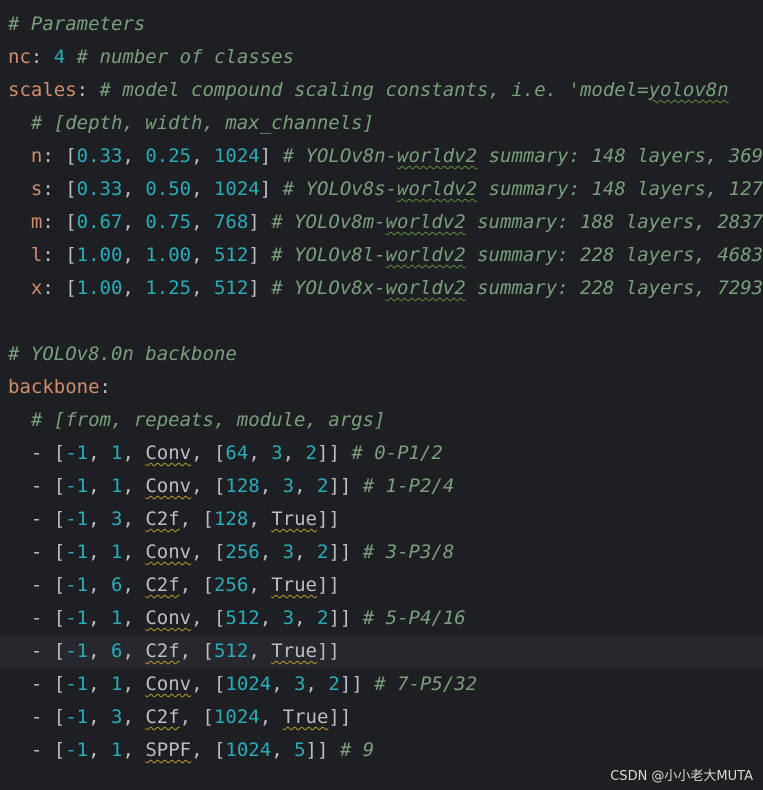  What do you see at coordinates (25, 156) in the screenshot?
I see `code-token-key: n` at bounding box center [25, 156].